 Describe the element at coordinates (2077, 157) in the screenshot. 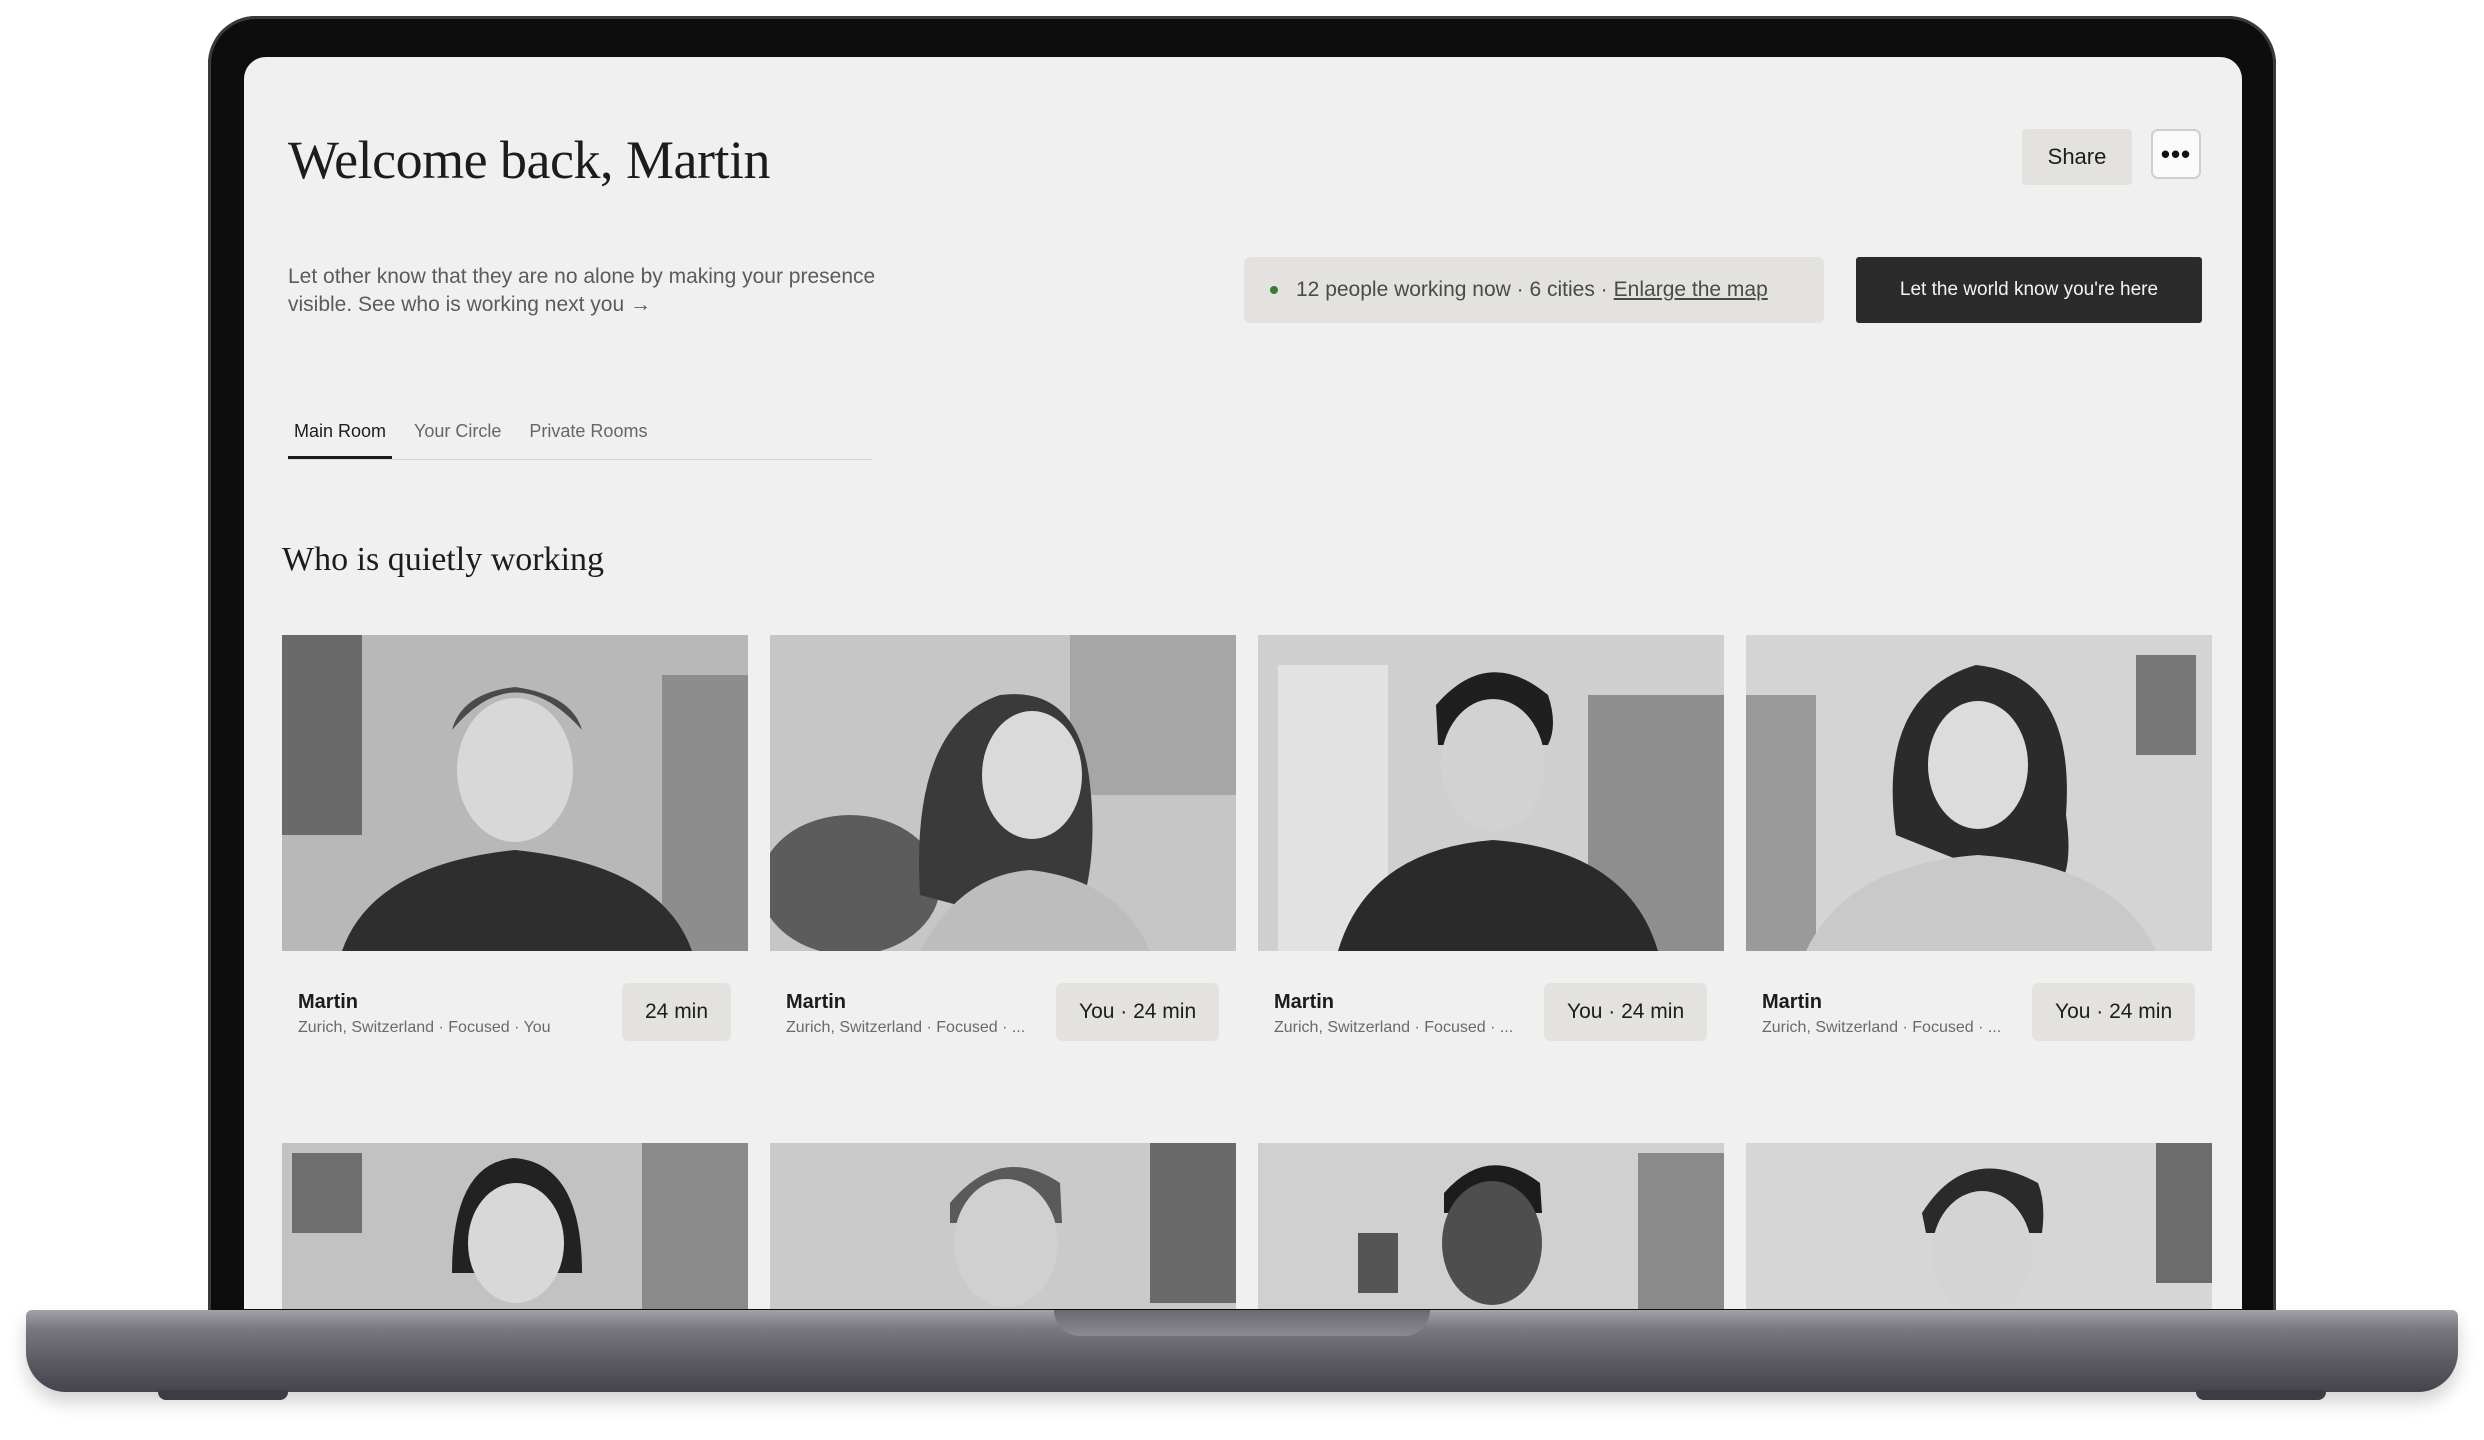

I see `share-button: Share` at that location.